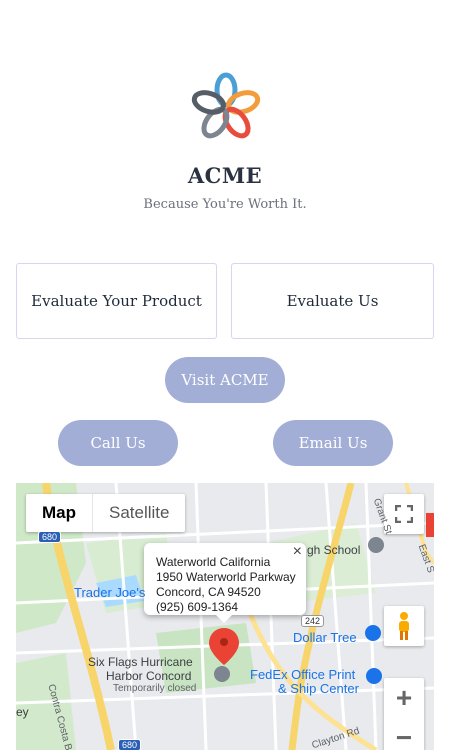  What do you see at coordinates (334, 550) in the screenshot?
I see `map-label-school: gh School` at bounding box center [334, 550].